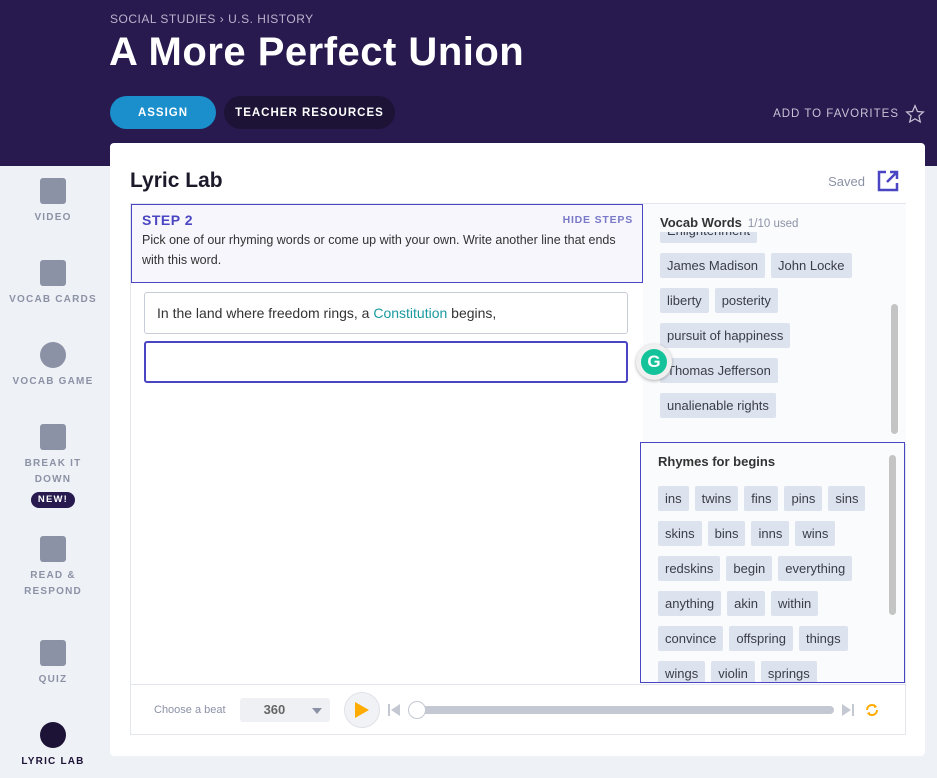 The height and width of the screenshot is (778, 937). What do you see at coordinates (317, 52) in the screenshot?
I see `page-title: A More Perfect Union` at bounding box center [317, 52].